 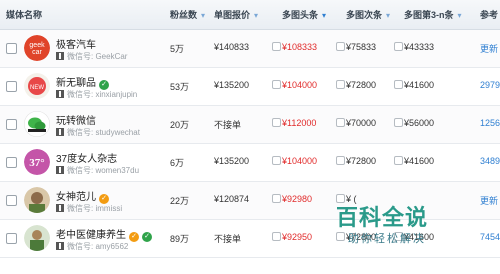 What do you see at coordinates (104, 234) in the screenshot?
I see `account-name: 老中医健康养生 ✓ ✓` at bounding box center [104, 234].